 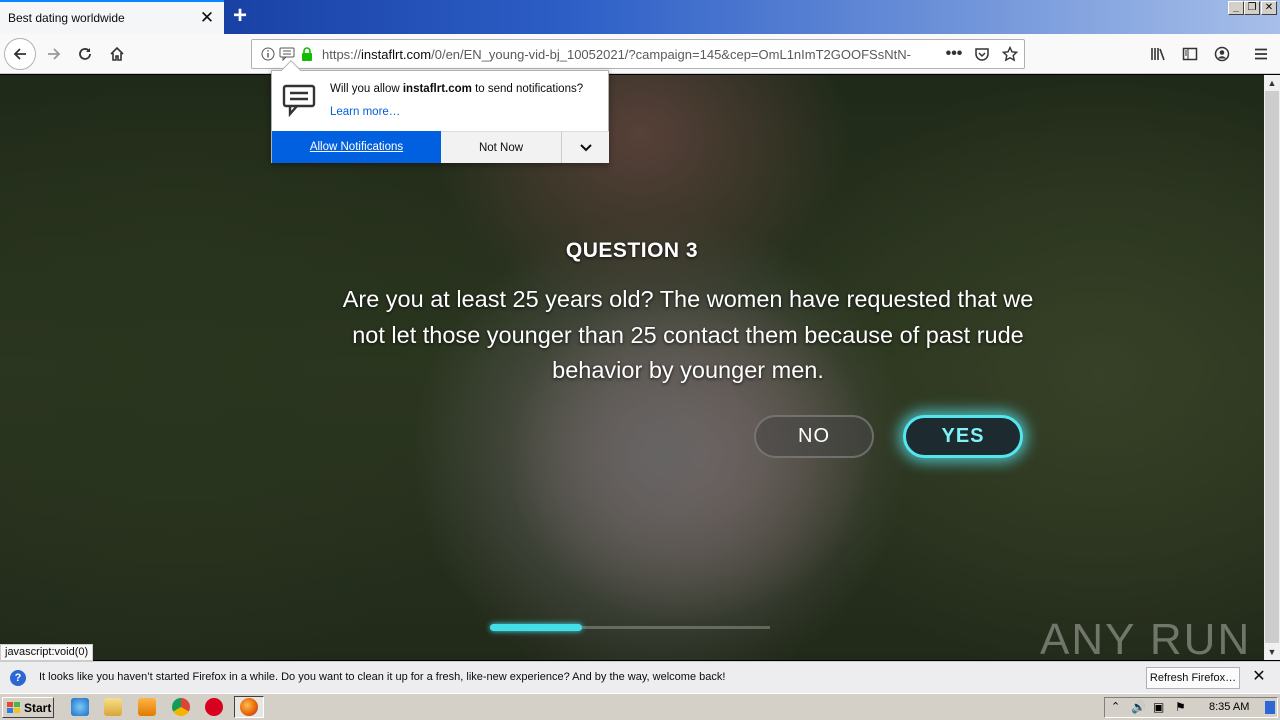 I want to click on scroll-thumb, so click(x=1272, y=367).